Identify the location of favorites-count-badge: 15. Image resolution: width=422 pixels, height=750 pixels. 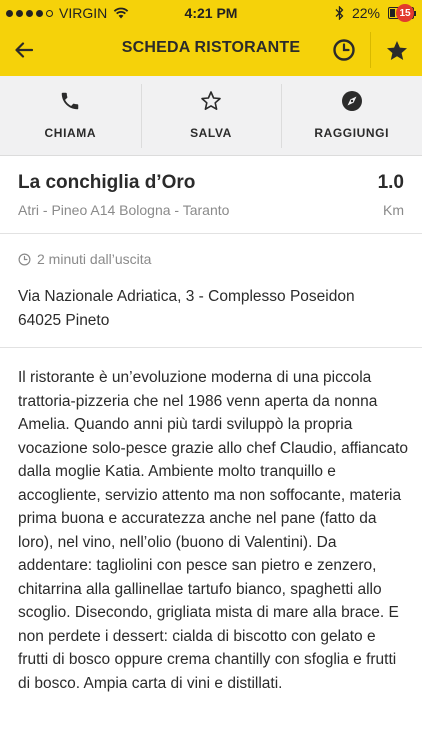
(405, 13).